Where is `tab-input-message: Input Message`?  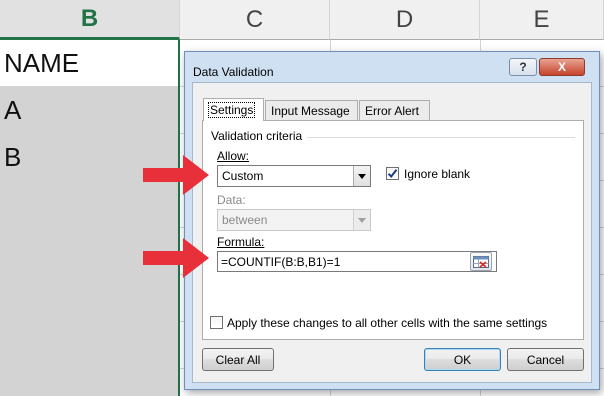
tab-input-message: Input Message is located at coordinates (311, 110).